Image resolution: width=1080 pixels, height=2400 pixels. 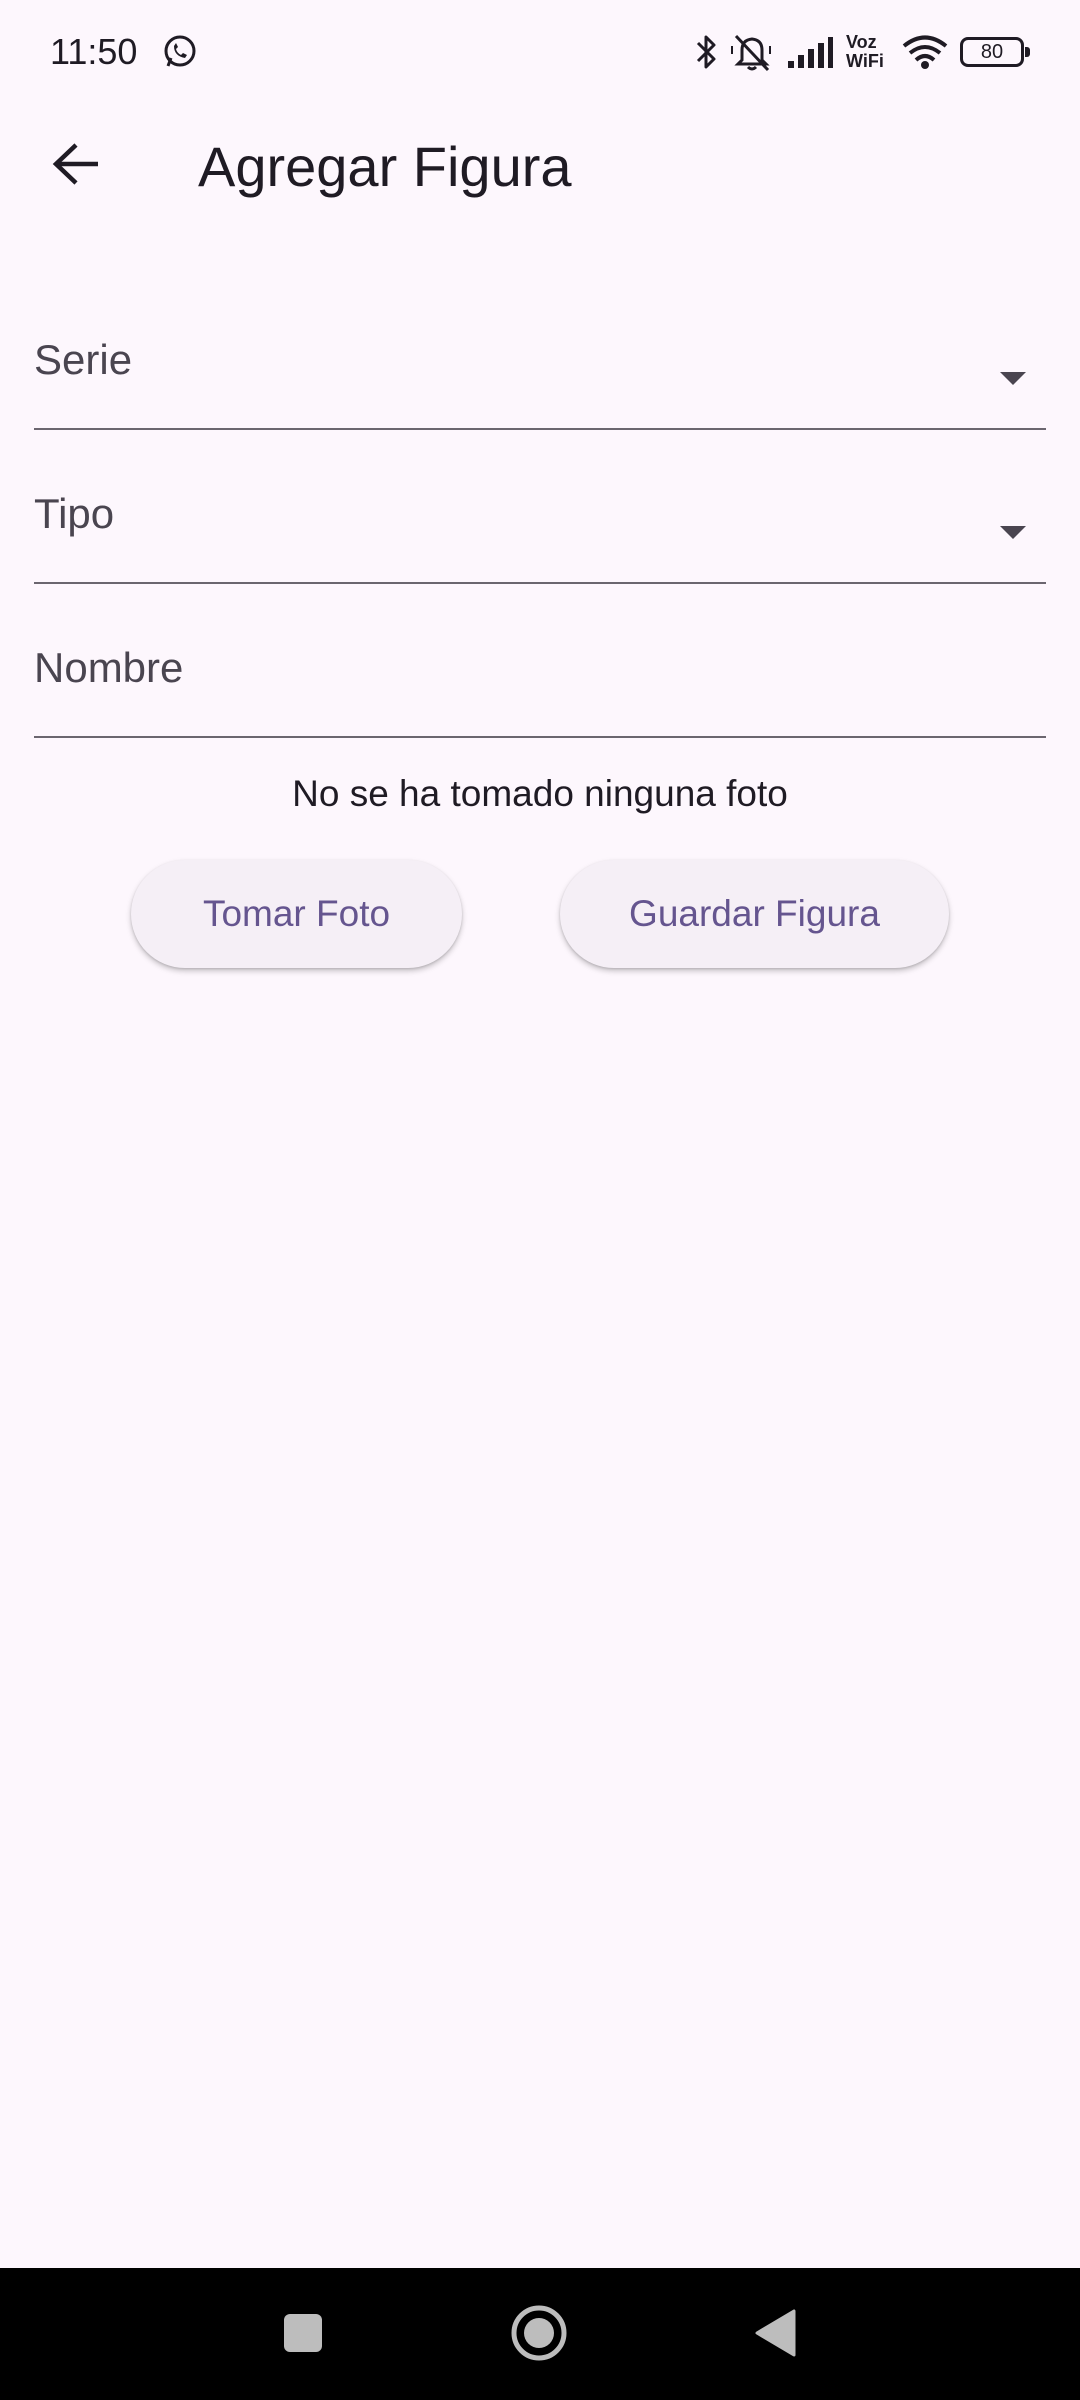 What do you see at coordinates (540, 793) in the screenshot?
I see `photo-status-text: No se ha tomado ninguna foto` at bounding box center [540, 793].